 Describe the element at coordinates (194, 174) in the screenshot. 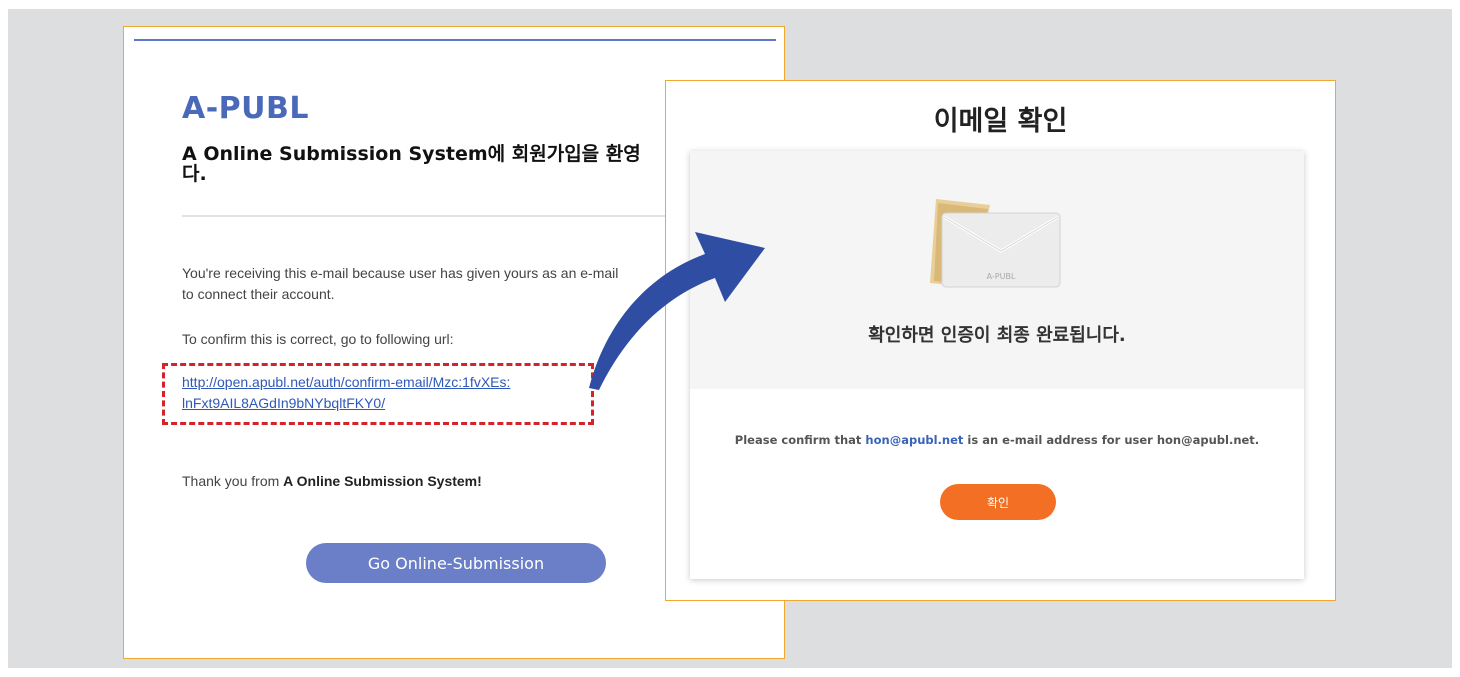

I see `welcome-line2: 다.` at that location.